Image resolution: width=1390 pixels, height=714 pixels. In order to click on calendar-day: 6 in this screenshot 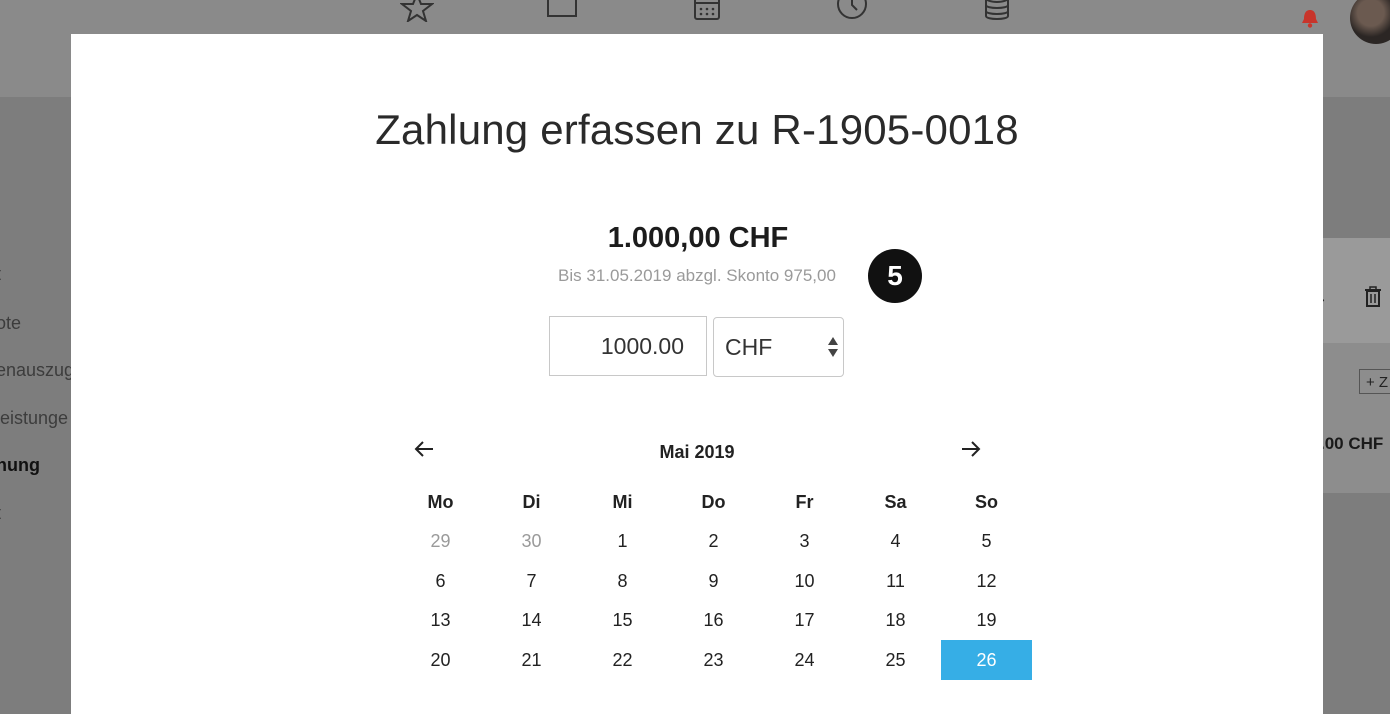, I will do `click(440, 581)`.